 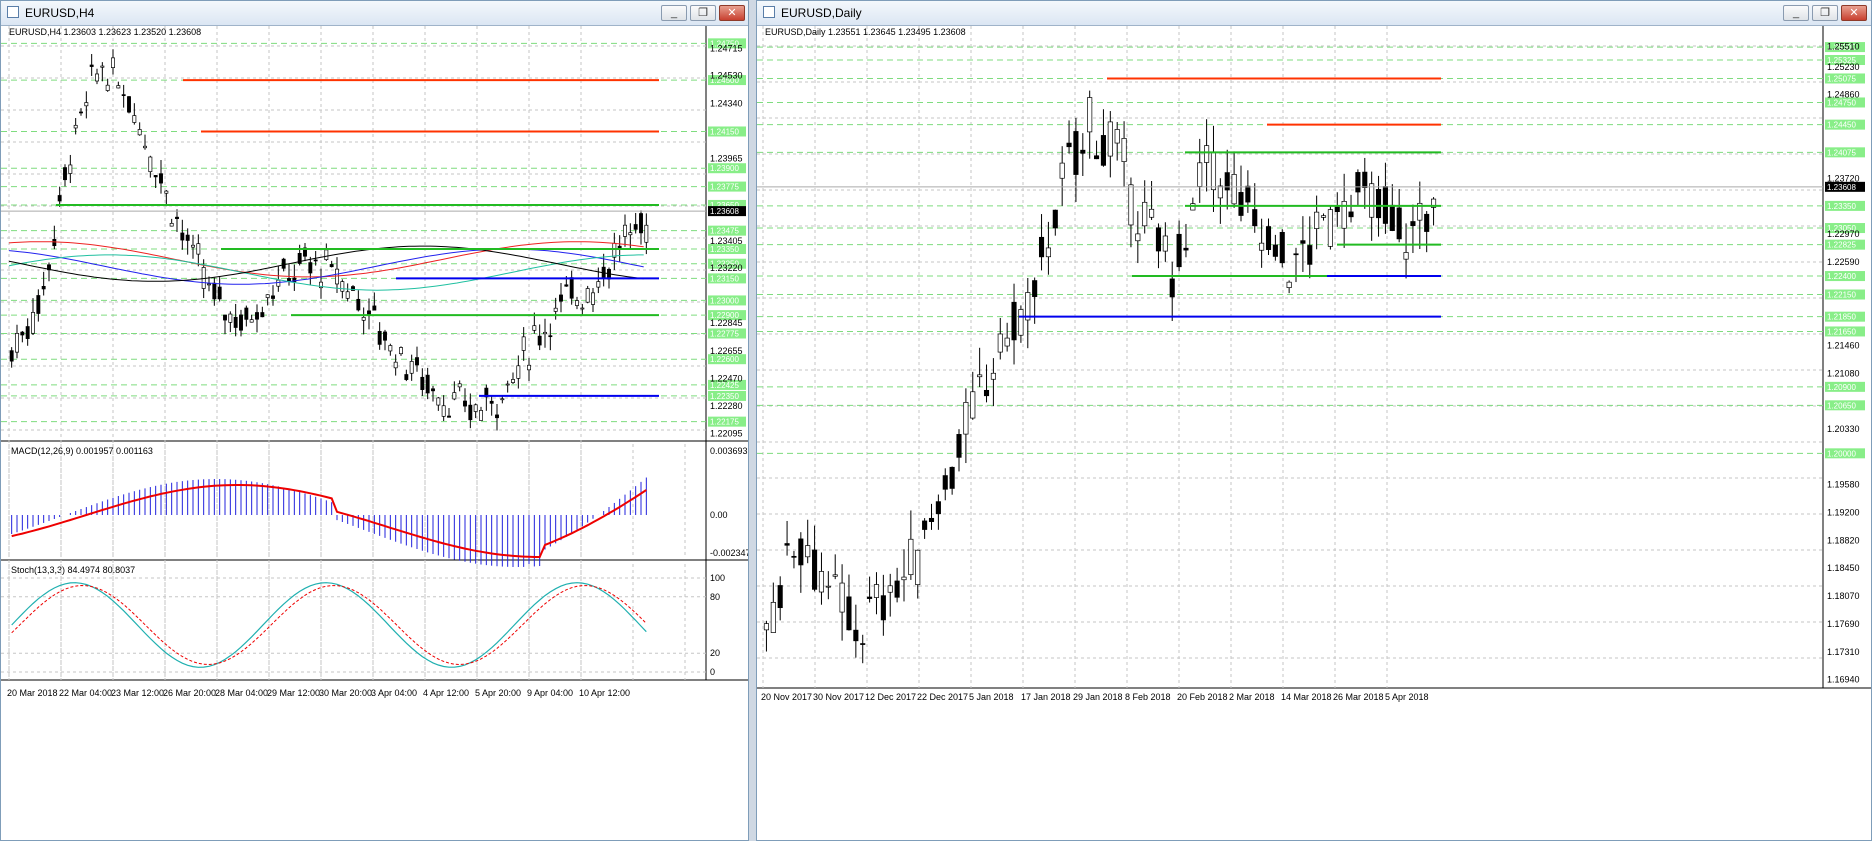 I want to click on time-axis-label: 20 Mar 2018, so click(x=32, y=693).